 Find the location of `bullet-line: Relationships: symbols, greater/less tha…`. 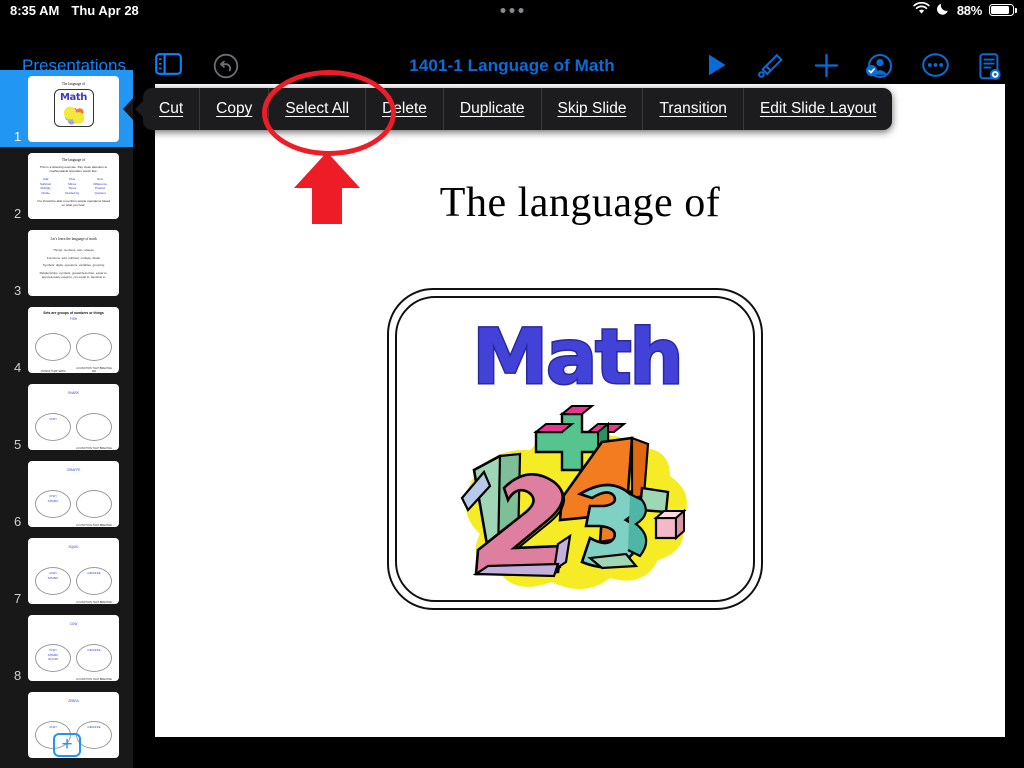

bullet-line: Relationships: symbols, greater/less tha… is located at coordinates (73, 275).